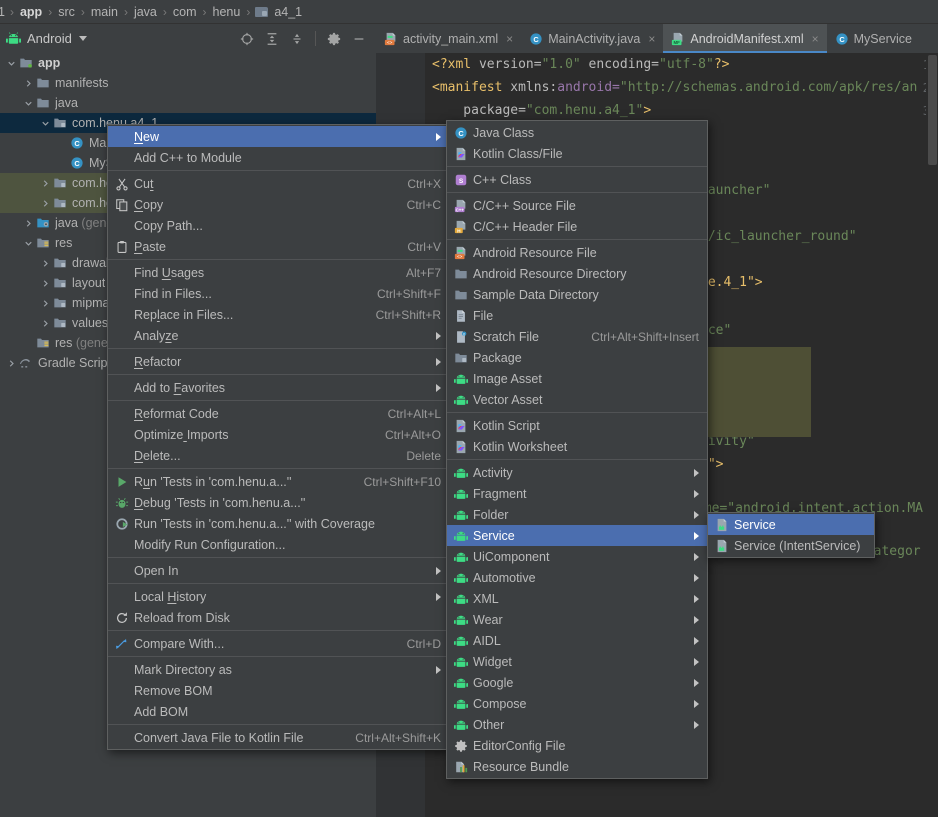 The height and width of the screenshot is (817, 938). What do you see at coordinates (278, 570) in the screenshot?
I see `menu-item-open-in: Open In` at bounding box center [278, 570].